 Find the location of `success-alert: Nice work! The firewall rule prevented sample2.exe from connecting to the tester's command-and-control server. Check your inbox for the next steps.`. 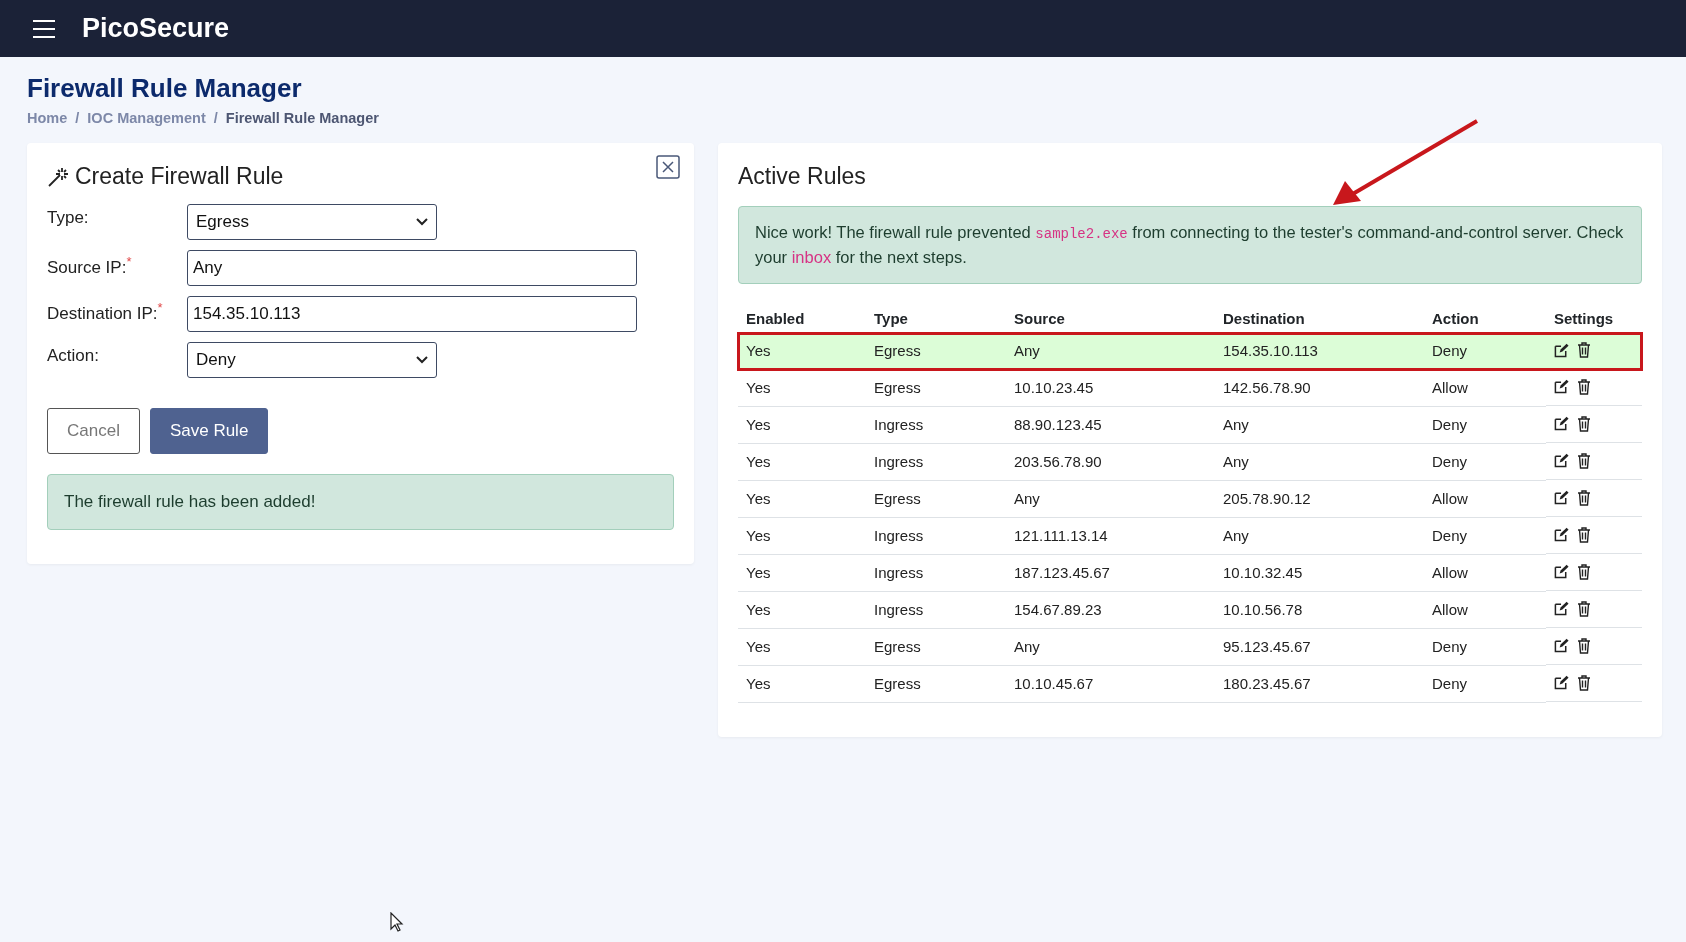

success-alert: Nice work! The firewall rule prevented sample2.exe from connecting to the tester's command-and-control server. Check your inbox for the next steps. is located at coordinates (1190, 245).